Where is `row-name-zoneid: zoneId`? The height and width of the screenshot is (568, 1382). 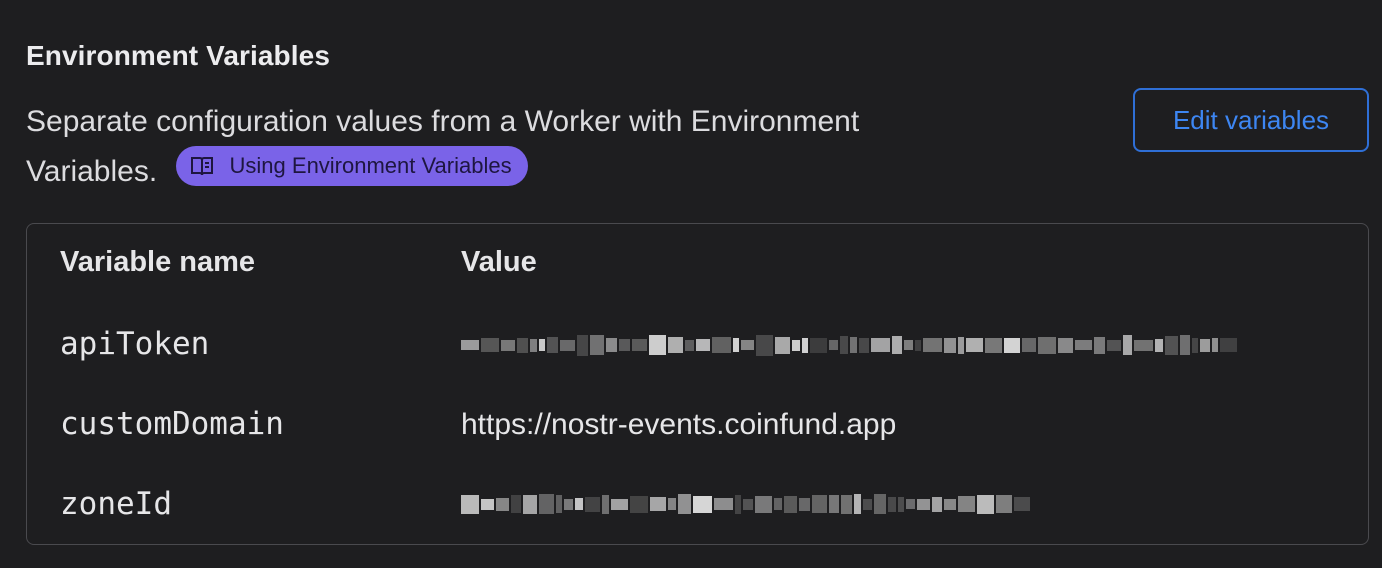 row-name-zoneid: zoneId is located at coordinates (116, 504).